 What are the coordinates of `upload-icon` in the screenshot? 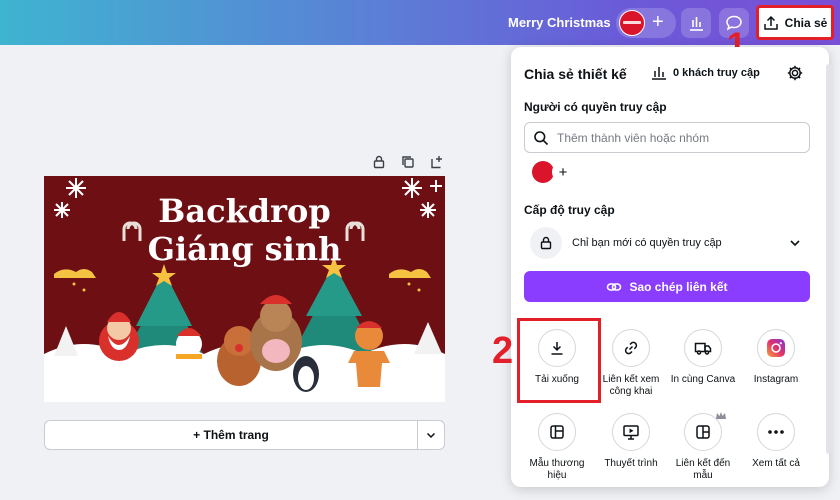 It's located at (770, 22).